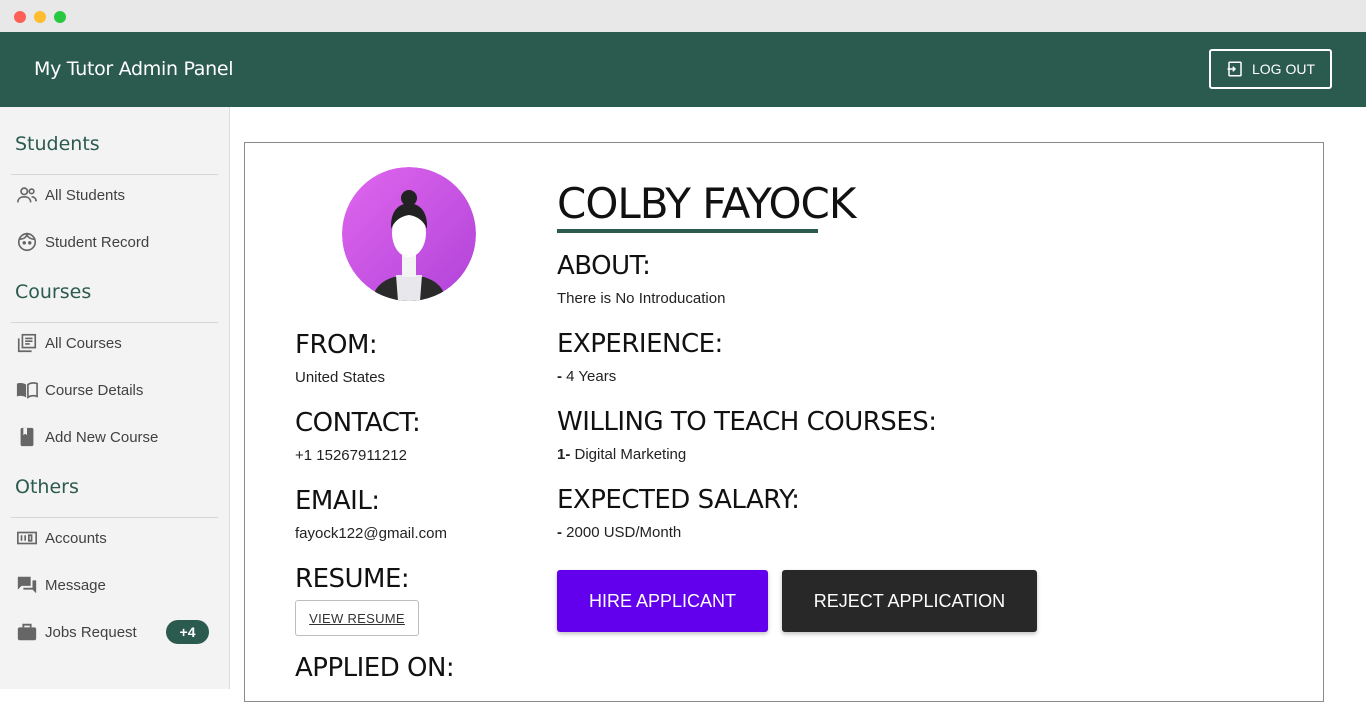 Image resolution: width=1366 pixels, height=702 pixels. Describe the element at coordinates (604, 266) in the screenshot. I see `about-label: ABOUT:` at that location.